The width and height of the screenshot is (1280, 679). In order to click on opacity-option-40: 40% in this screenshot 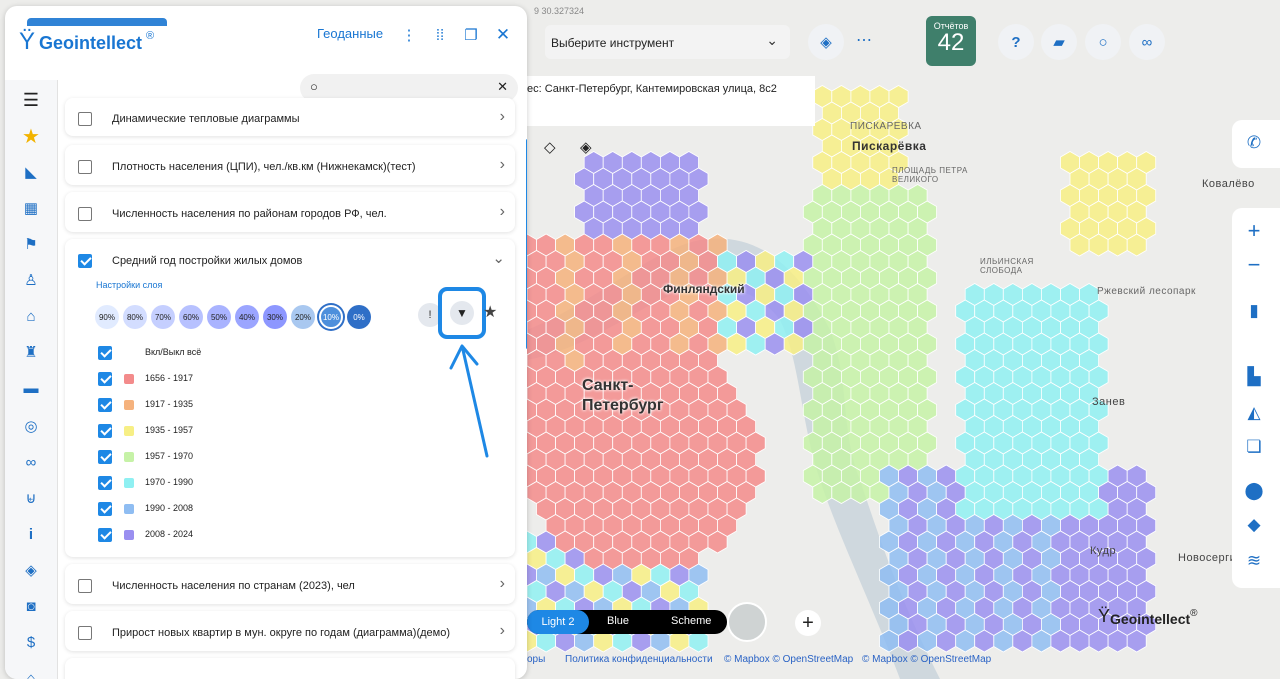, I will do `click(247, 317)`.